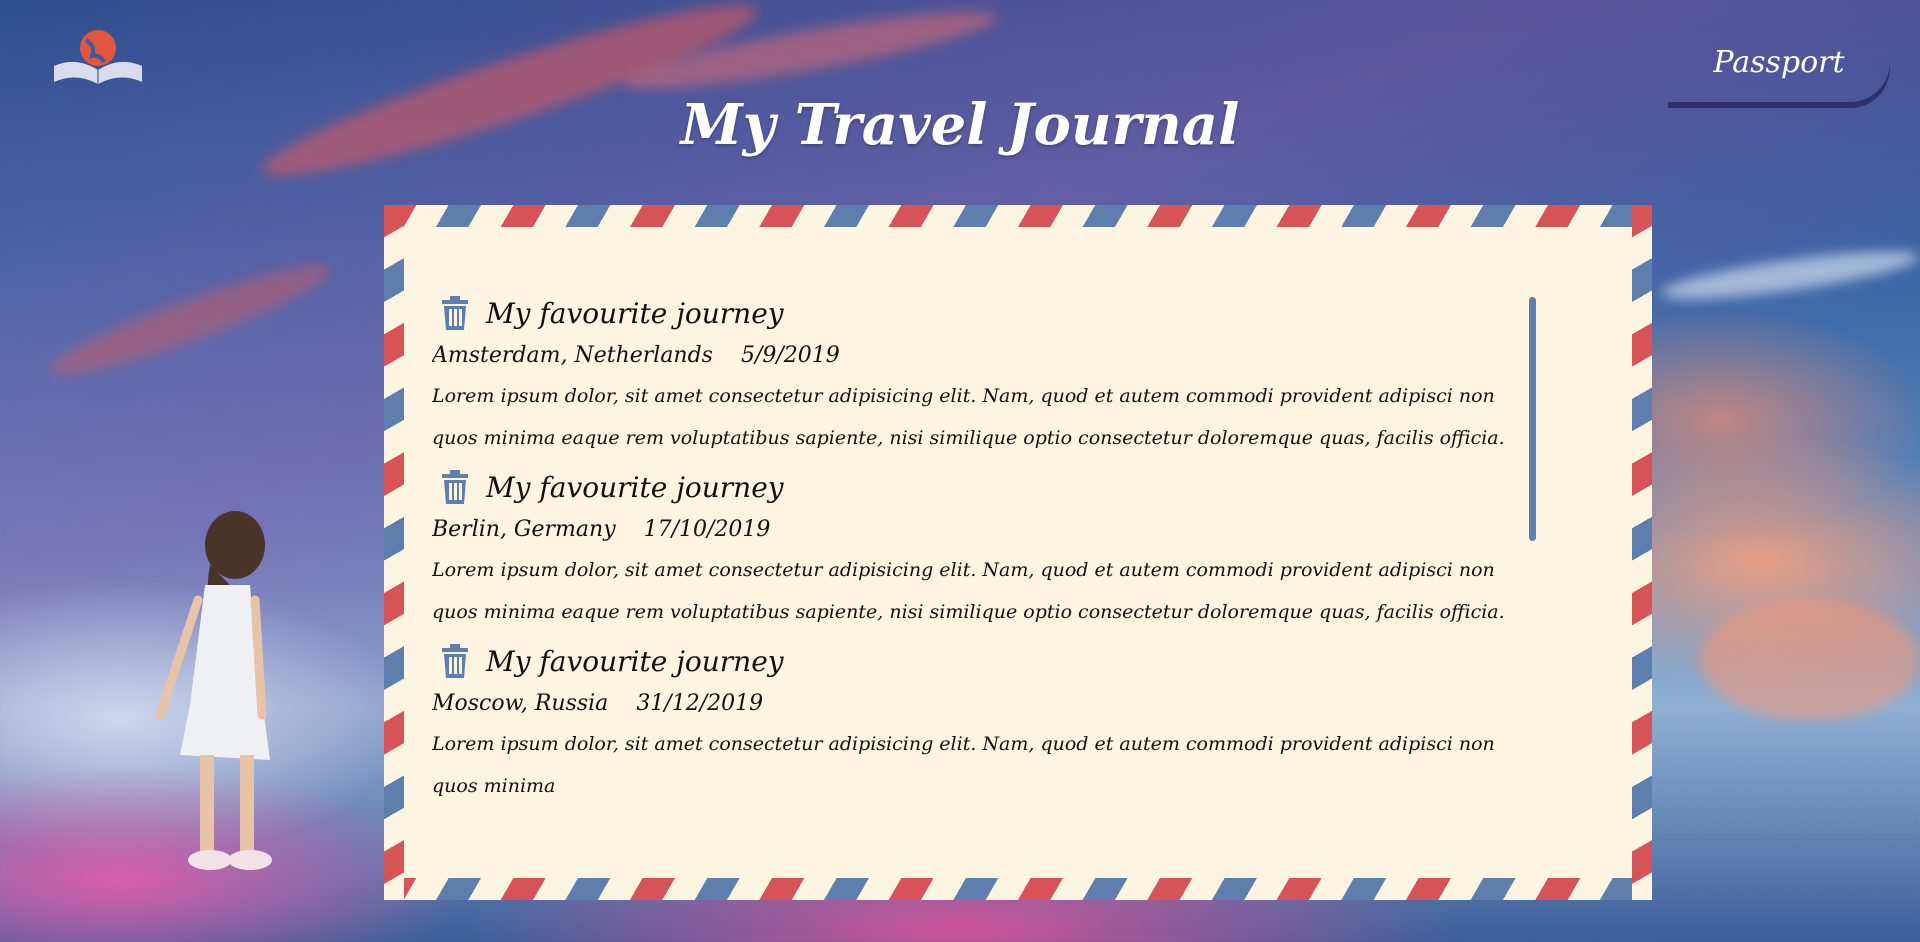 The width and height of the screenshot is (1920, 942). What do you see at coordinates (790, 355) in the screenshot?
I see `entry-date: 5/9/2019` at bounding box center [790, 355].